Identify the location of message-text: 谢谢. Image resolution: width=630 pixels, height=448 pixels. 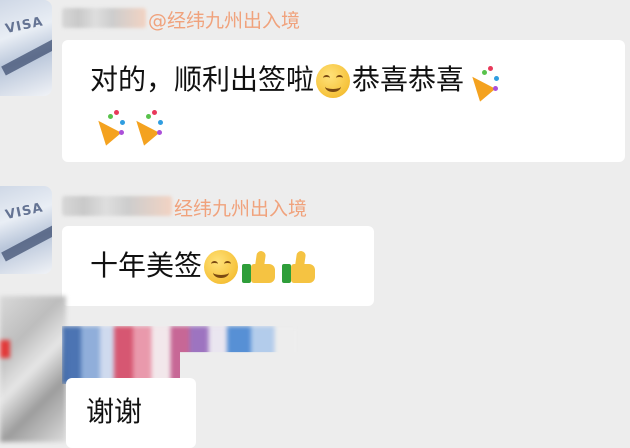
(114, 411).